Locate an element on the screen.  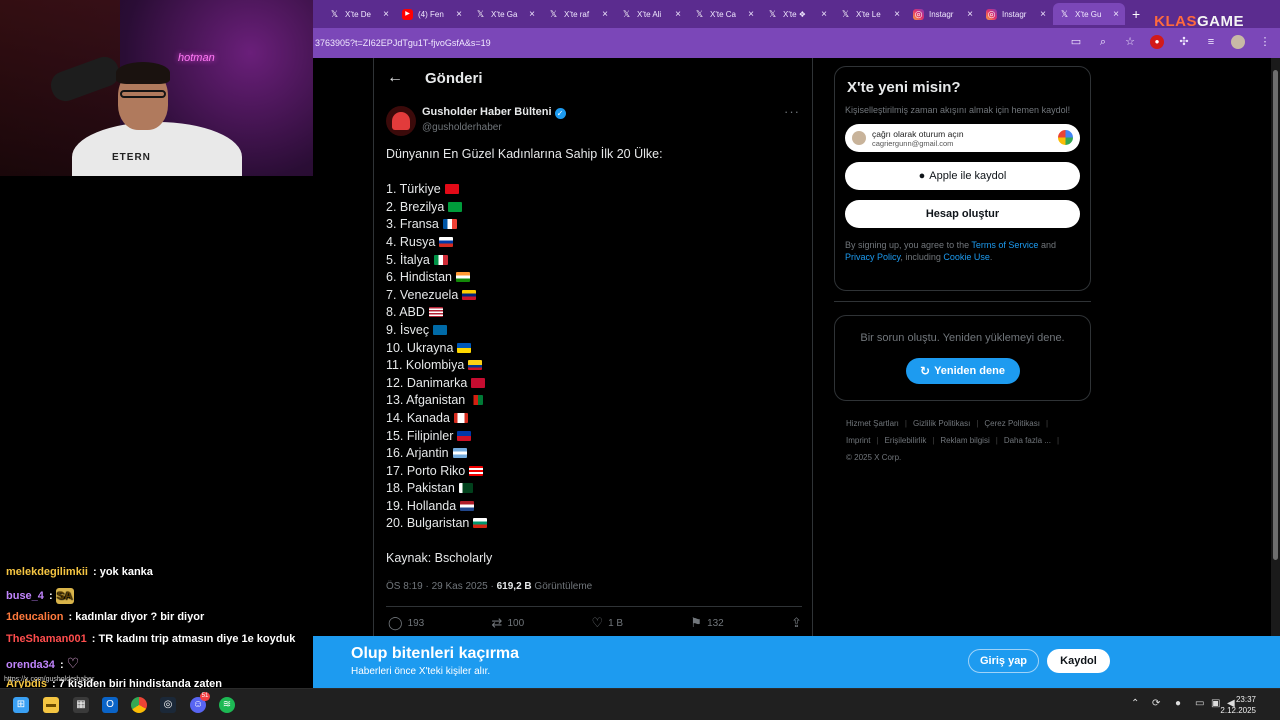
chat-username: buse_4 is located at coordinates (25, 596).